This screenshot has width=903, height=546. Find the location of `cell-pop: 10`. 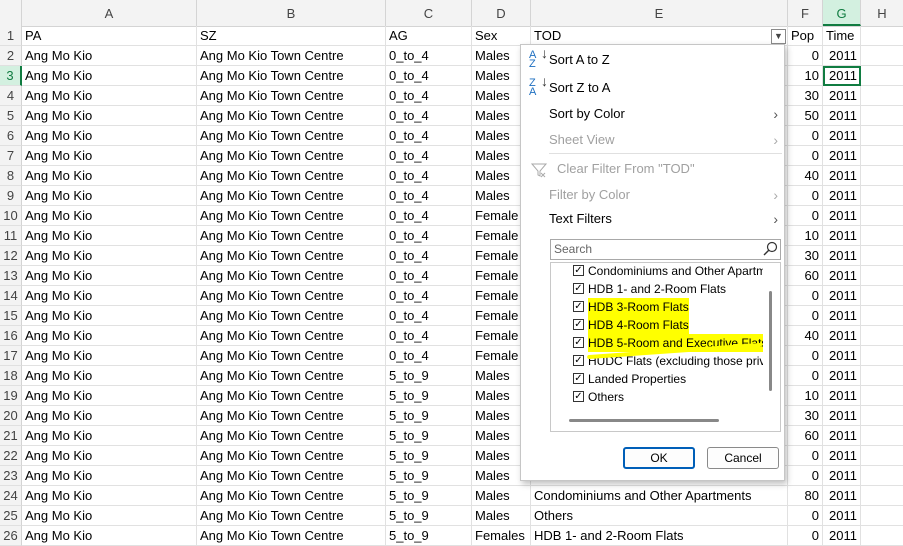

cell-pop: 10 is located at coordinates (805, 76).